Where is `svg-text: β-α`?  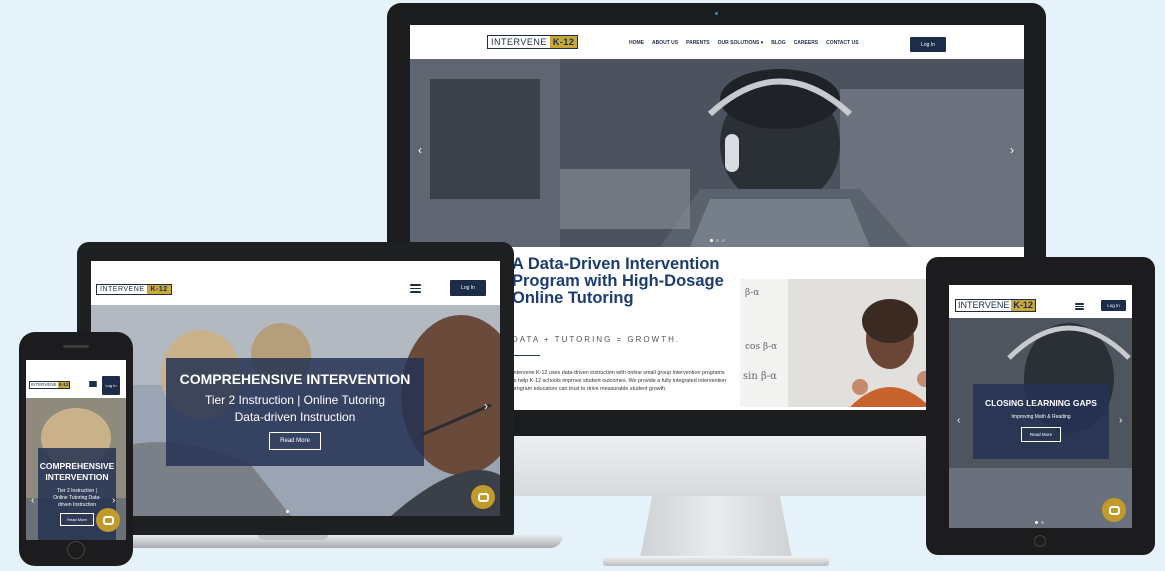
svg-text: β-α is located at coordinates (752, 293).